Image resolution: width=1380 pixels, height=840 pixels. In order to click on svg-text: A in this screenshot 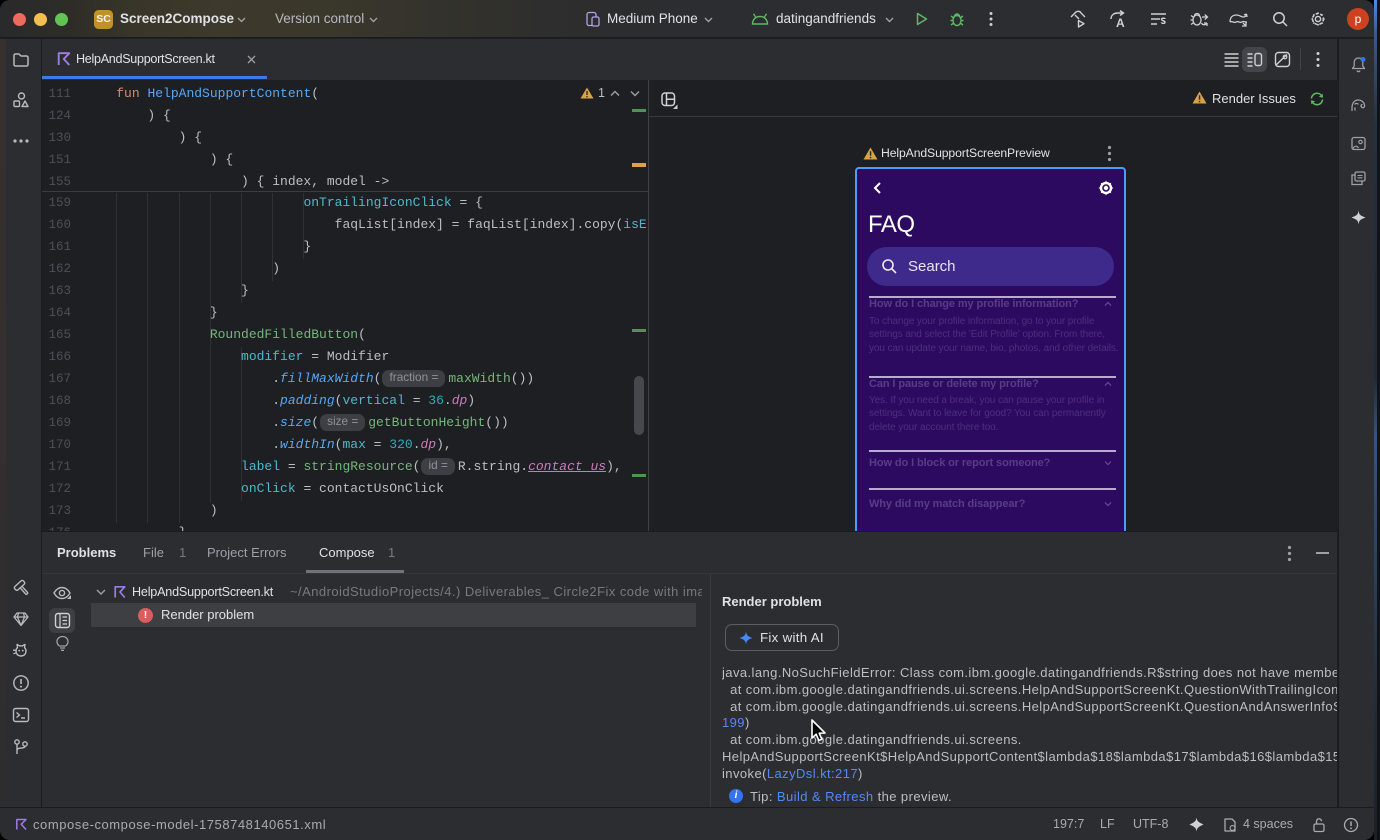, I will do `click(1120, 22)`.